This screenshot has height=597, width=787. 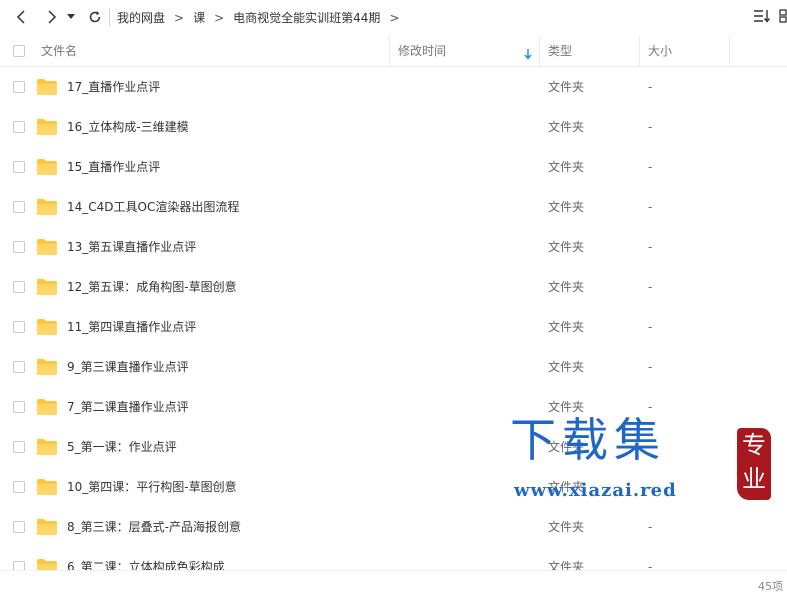 I want to click on select-all-checkbox, so click(x=19, y=51).